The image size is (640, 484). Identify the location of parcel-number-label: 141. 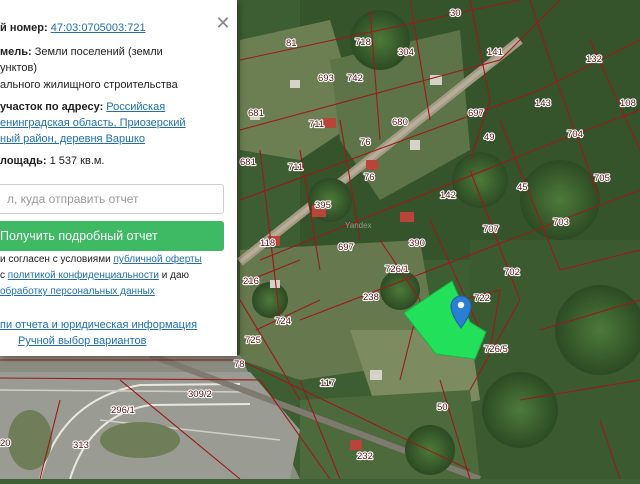
(495, 52).